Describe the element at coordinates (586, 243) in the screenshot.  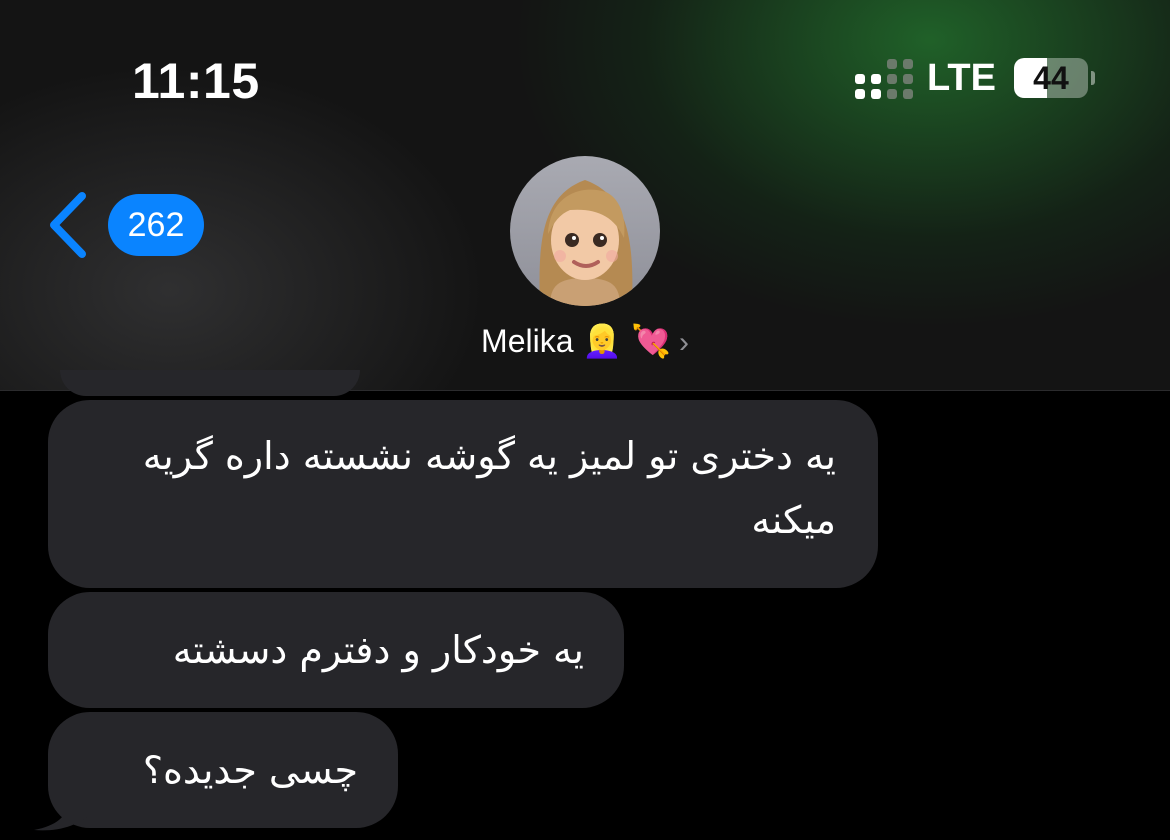
I see `memoji-avatar-image` at that location.